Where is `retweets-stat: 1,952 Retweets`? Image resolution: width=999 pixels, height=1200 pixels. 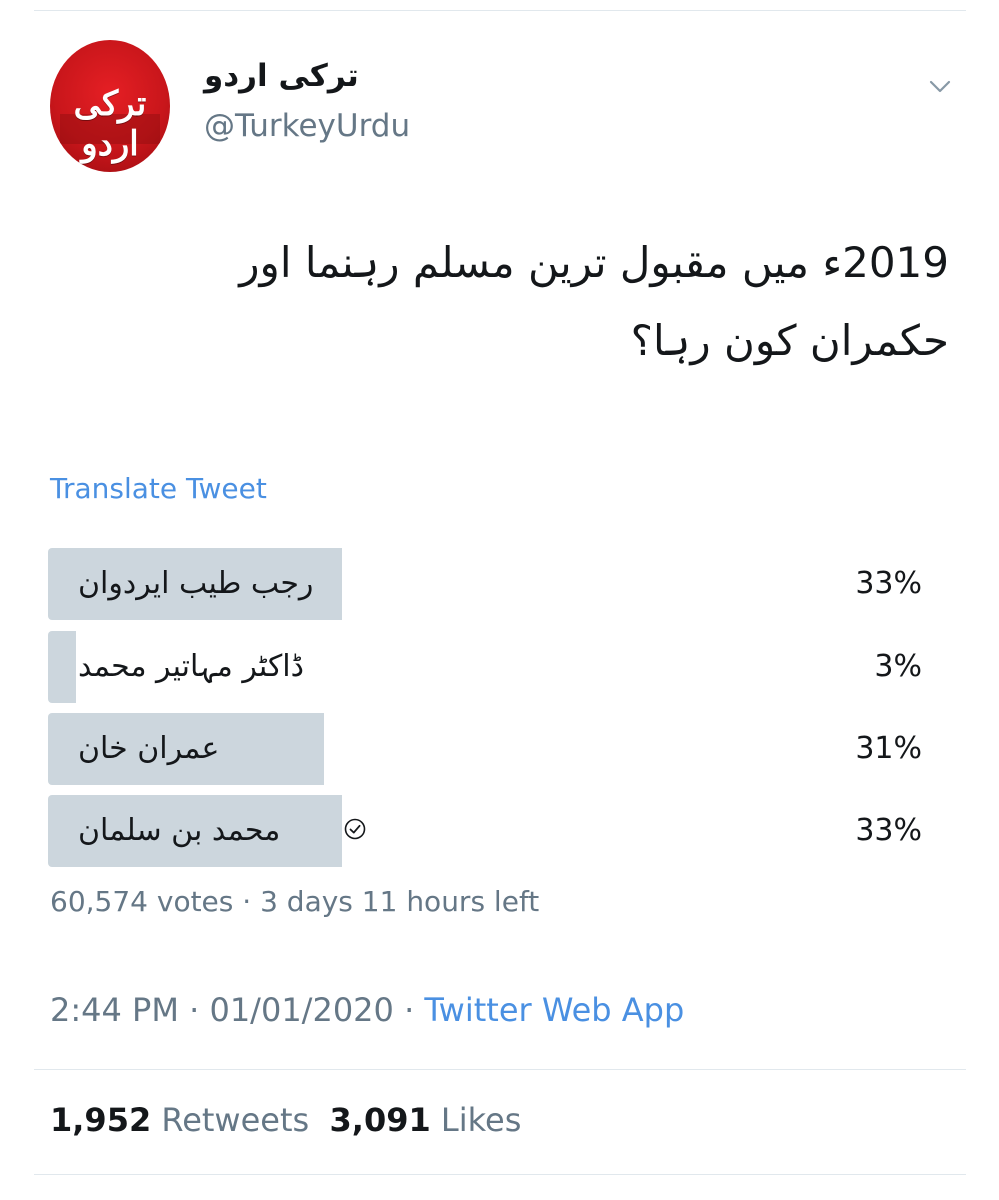 retweets-stat: 1,952 Retweets is located at coordinates (179, 1120).